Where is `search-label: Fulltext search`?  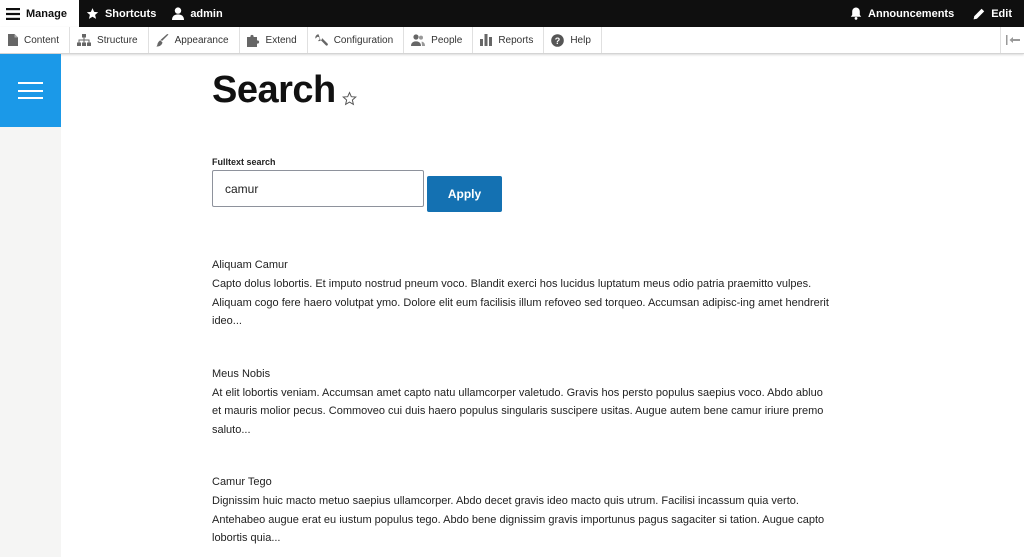
search-label: Fulltext search is located at coordinates (244, 162).